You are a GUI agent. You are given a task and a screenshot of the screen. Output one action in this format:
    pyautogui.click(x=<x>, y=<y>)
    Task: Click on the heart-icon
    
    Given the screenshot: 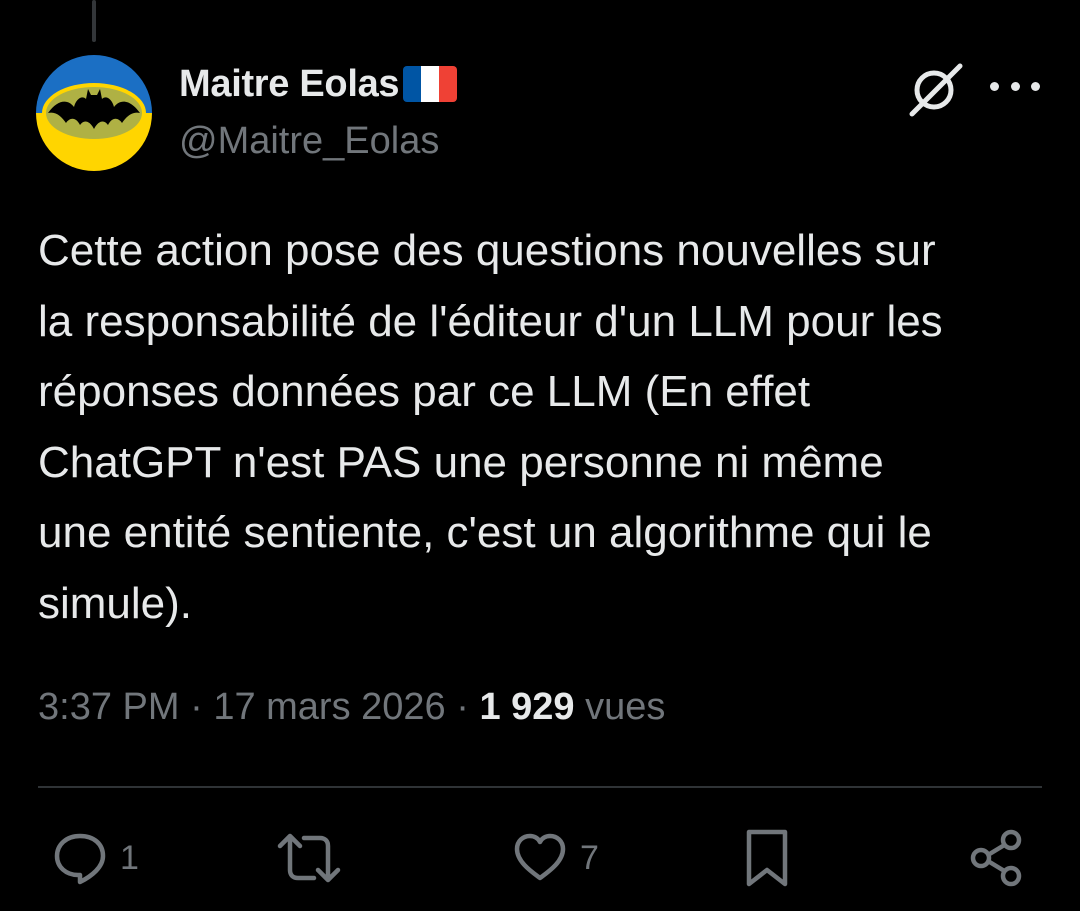 What is the action you would take?
    pyautogui.click(x=540, y=857)
    